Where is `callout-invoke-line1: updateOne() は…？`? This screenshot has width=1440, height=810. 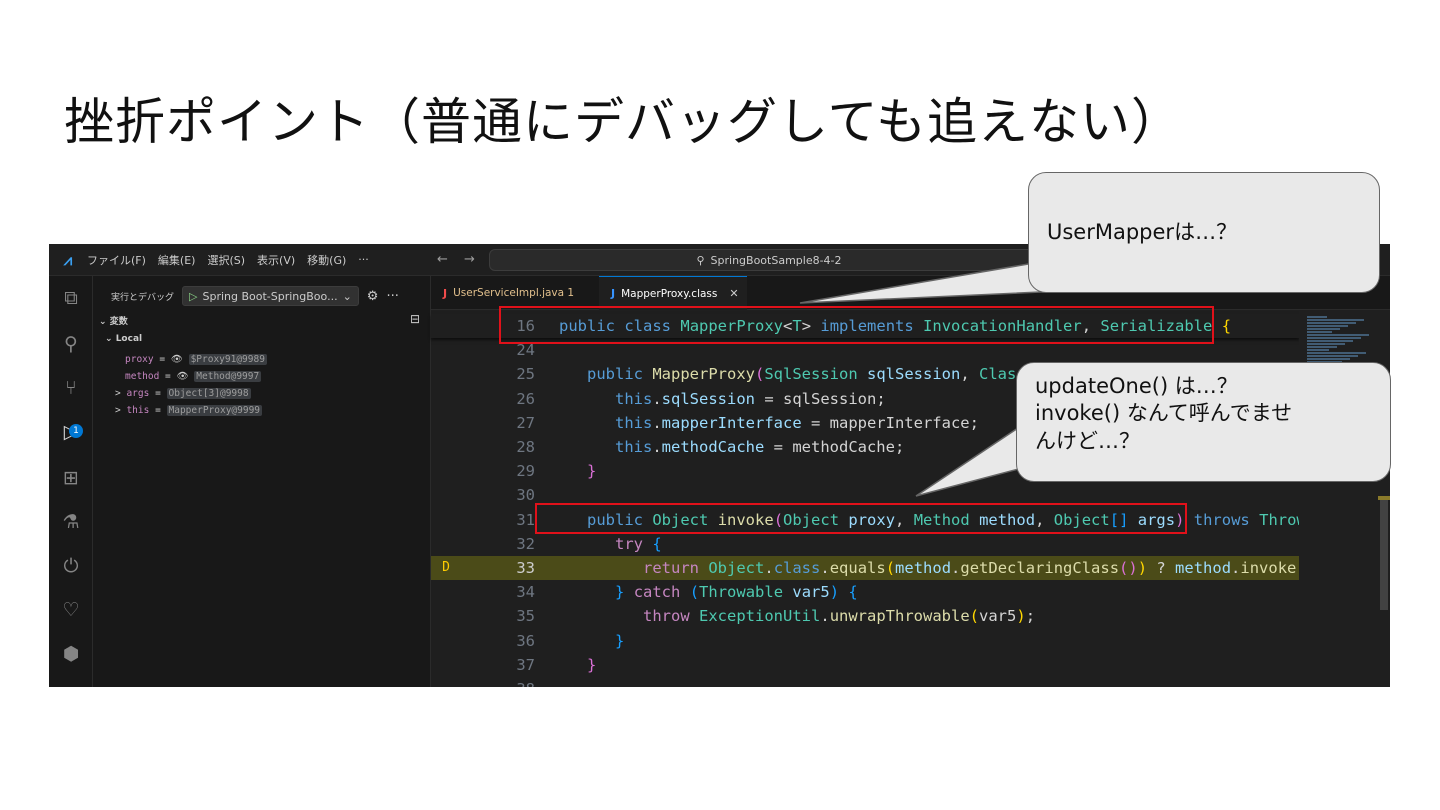 callout-invoke-line1: updateOne() は…？ is located at coordinates (1136, 386).